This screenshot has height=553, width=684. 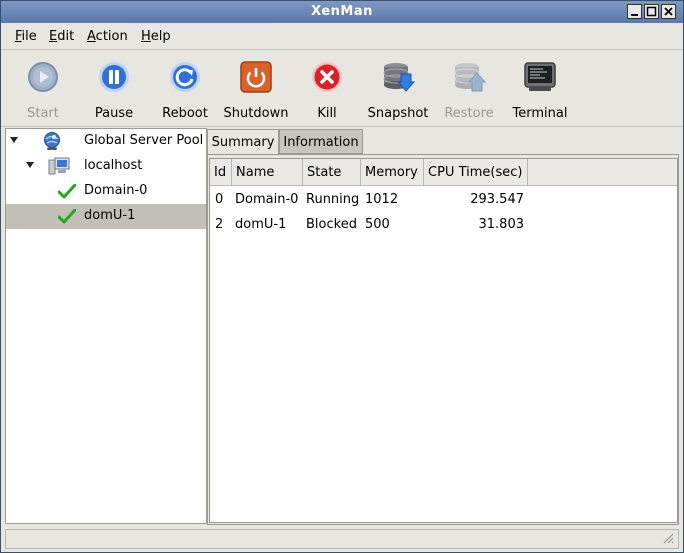 I want to click on tree-label: Domain-0, so click(x=116, y=190).